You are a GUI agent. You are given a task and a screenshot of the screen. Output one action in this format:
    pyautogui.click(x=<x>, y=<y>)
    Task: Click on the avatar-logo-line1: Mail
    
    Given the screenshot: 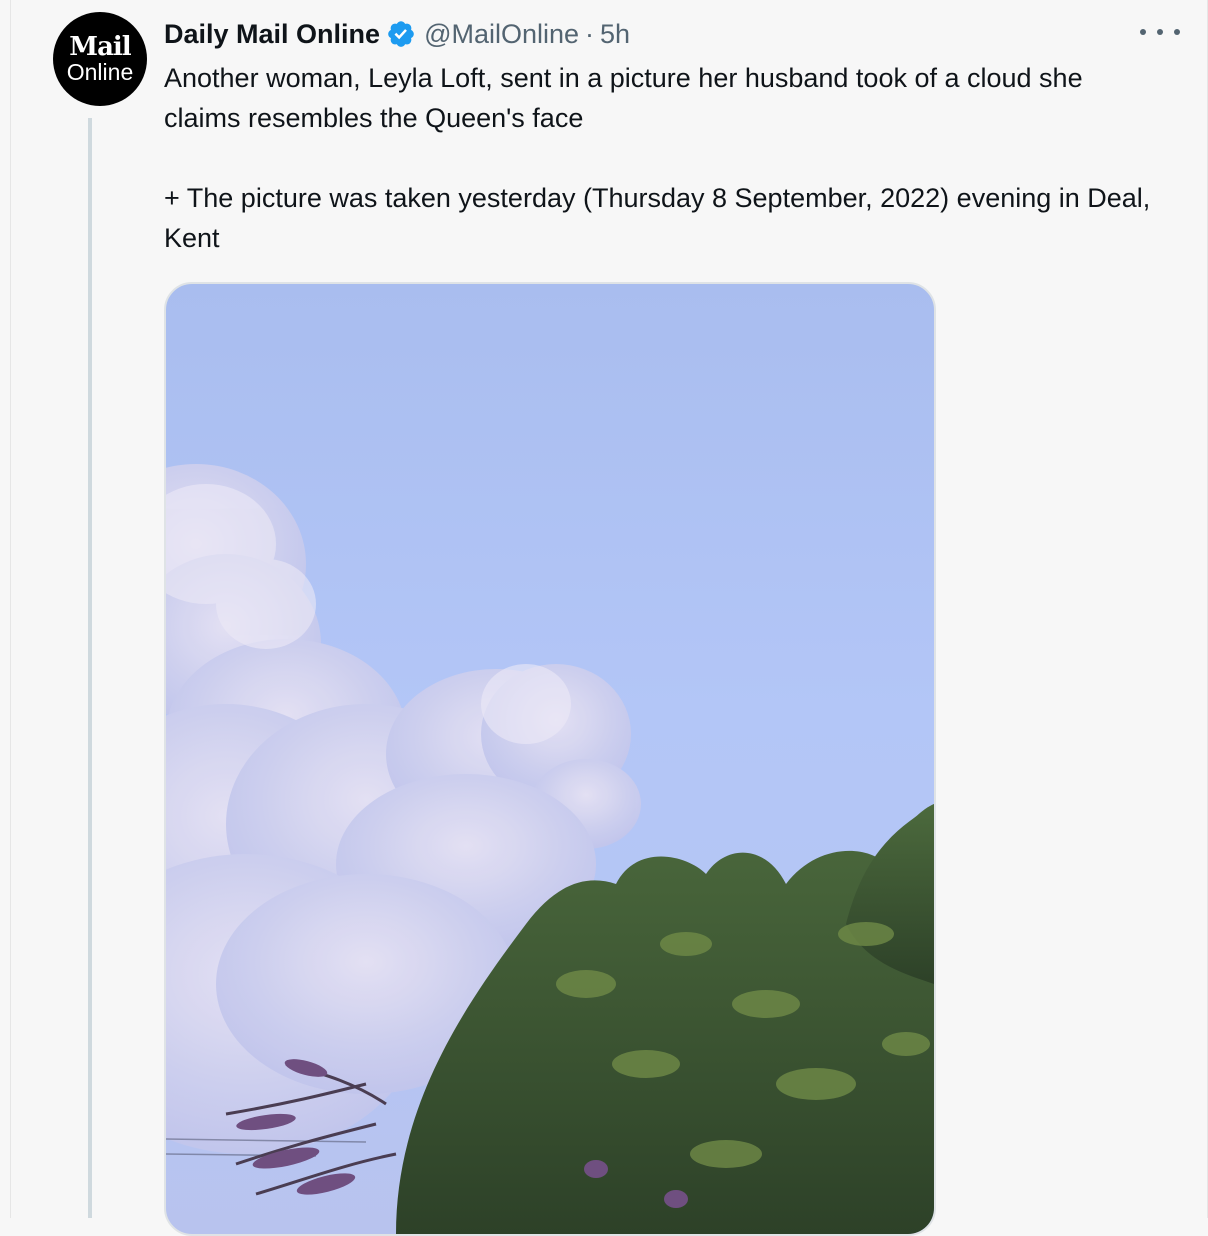 What is the action you would take?
    pyautogui.click(x=100, y=47)
    